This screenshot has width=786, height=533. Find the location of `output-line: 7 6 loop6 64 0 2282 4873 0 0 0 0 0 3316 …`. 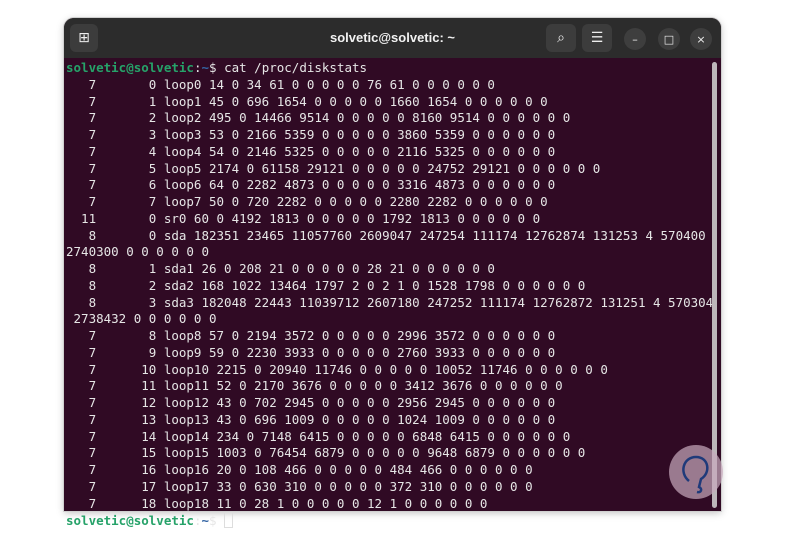

output-line: 7 6 loop6 64 0 2282 4873 0 0 0 0 0 3316 … is located at coordinates (311, 185).